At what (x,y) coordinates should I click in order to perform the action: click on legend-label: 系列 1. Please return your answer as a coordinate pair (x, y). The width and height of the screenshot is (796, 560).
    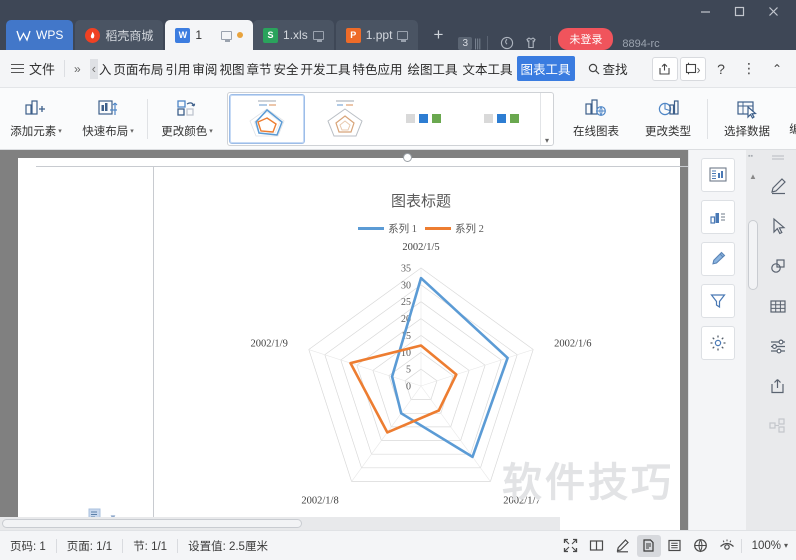
    Looking at the image, I should click on (402, 229).